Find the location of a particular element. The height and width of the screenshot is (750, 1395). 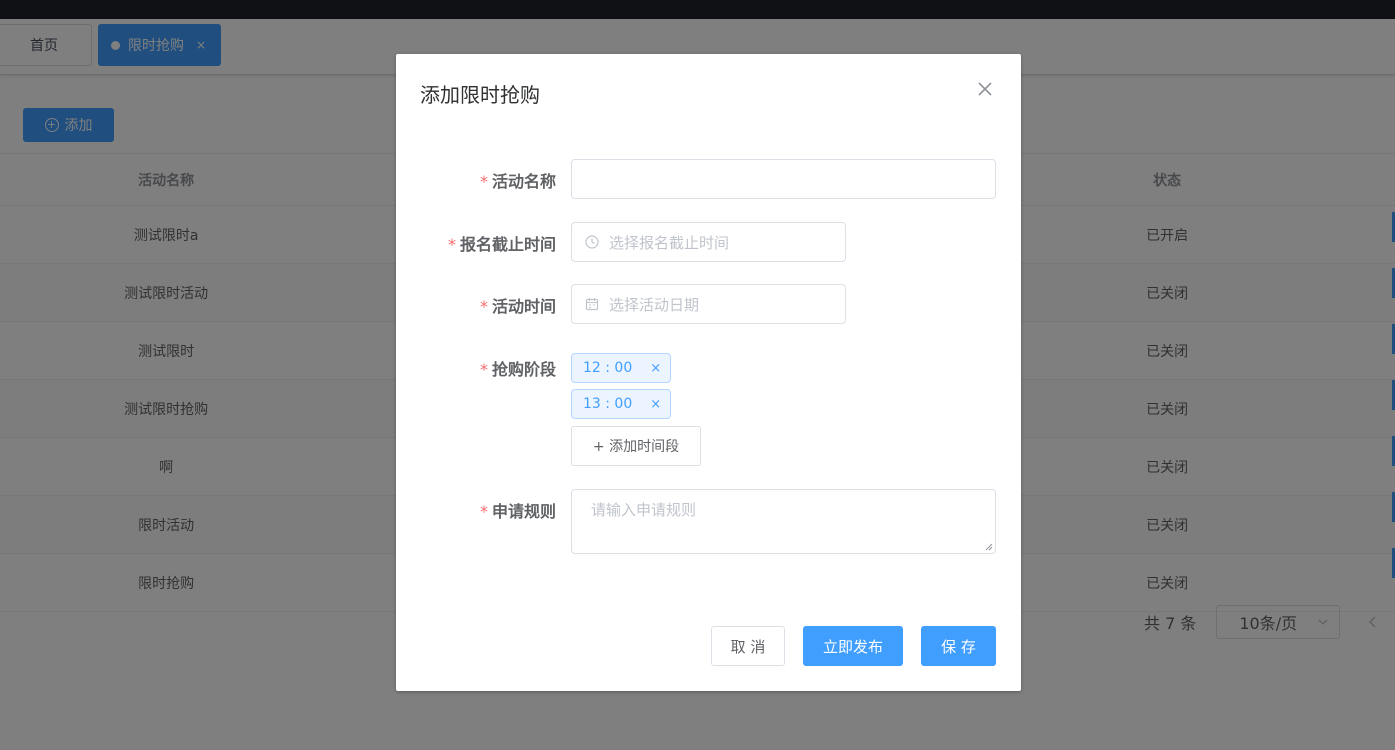

cancel-button: 取 消 is located at coordinates (748, 646).